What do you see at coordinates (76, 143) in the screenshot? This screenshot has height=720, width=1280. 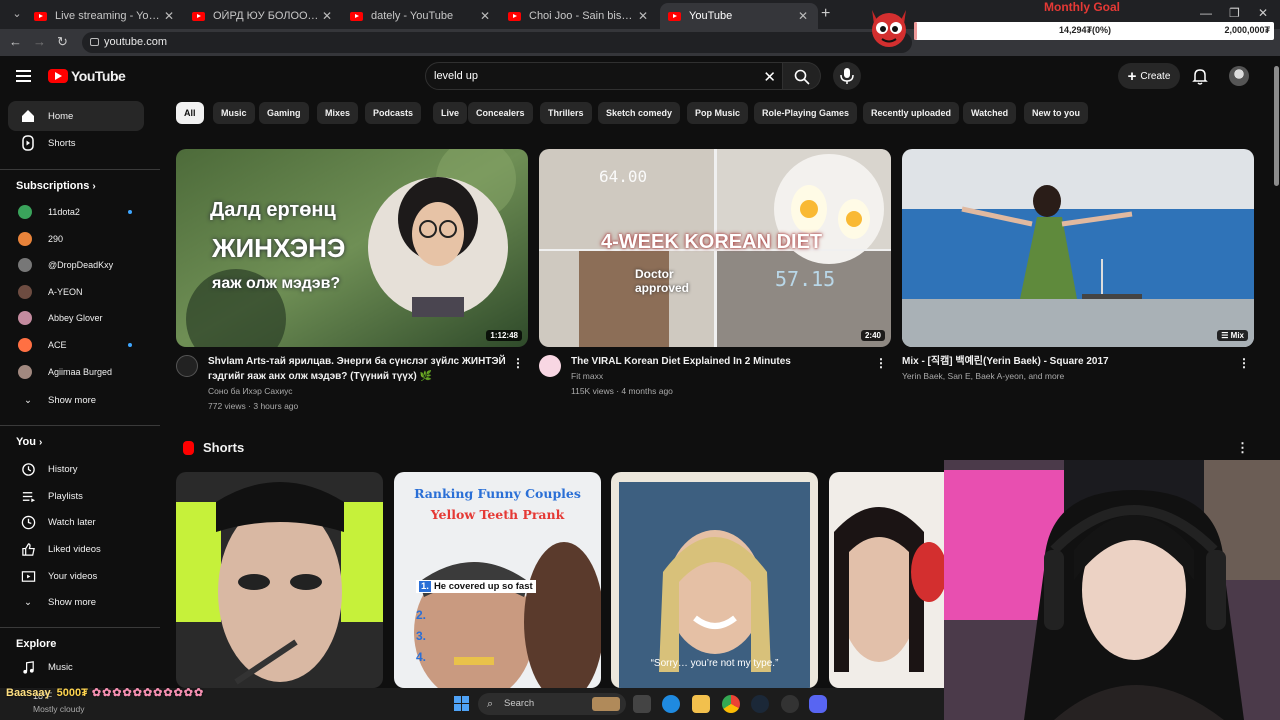 I see `sidebar-item-shorts: Shorts` at bounding box center [76, 143].